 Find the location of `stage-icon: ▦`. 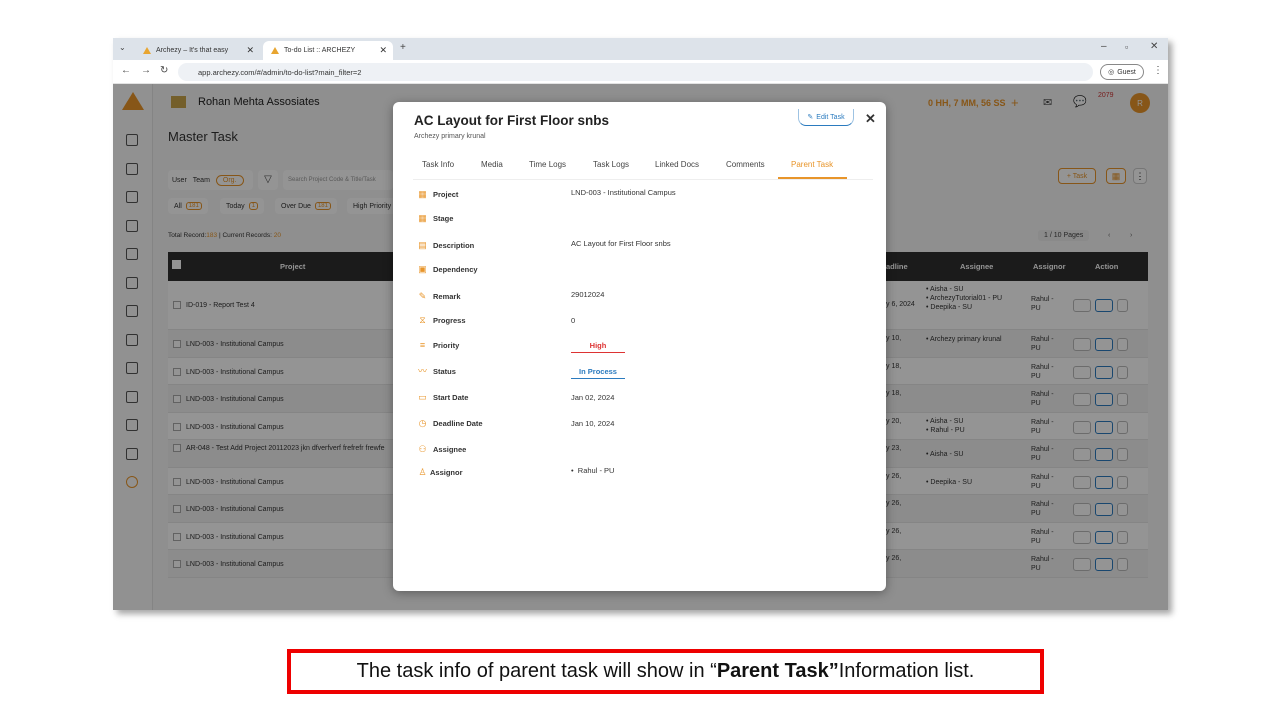

stage-icon: ▦ is located at coordinates (422, 218).